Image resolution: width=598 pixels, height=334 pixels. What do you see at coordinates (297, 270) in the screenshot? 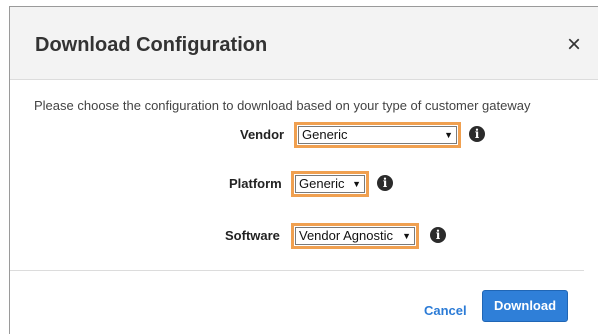
I see `footer-divider` at bounding box center [297, 270].